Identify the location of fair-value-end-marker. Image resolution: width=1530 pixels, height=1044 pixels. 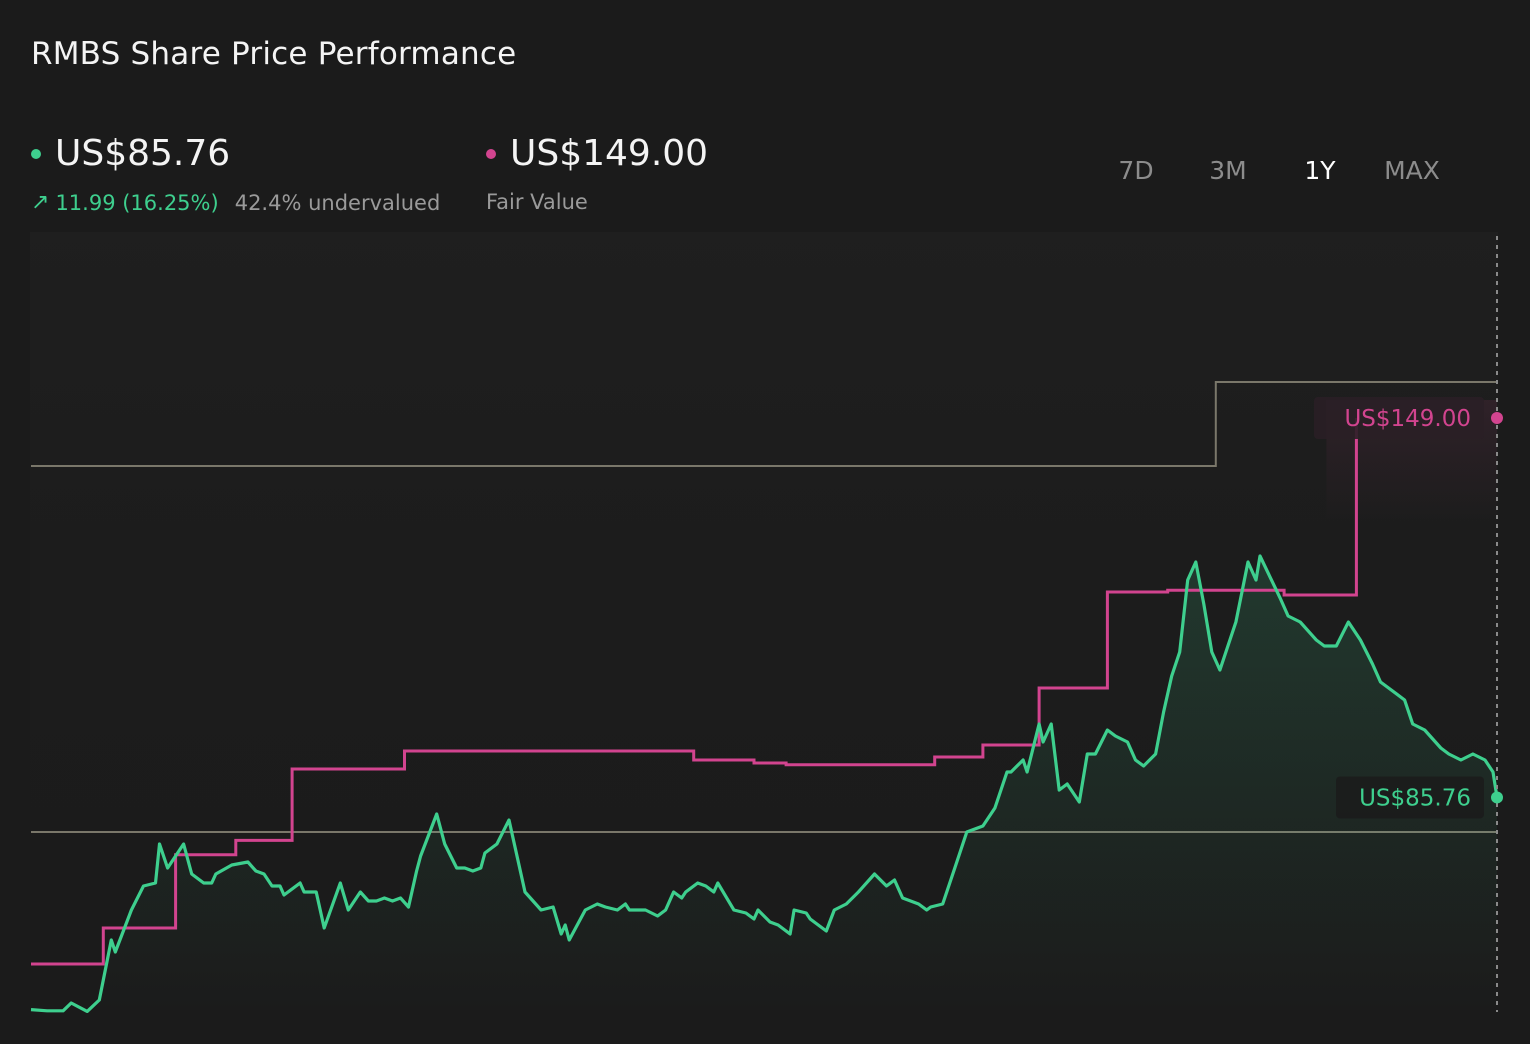
(1497, 418).